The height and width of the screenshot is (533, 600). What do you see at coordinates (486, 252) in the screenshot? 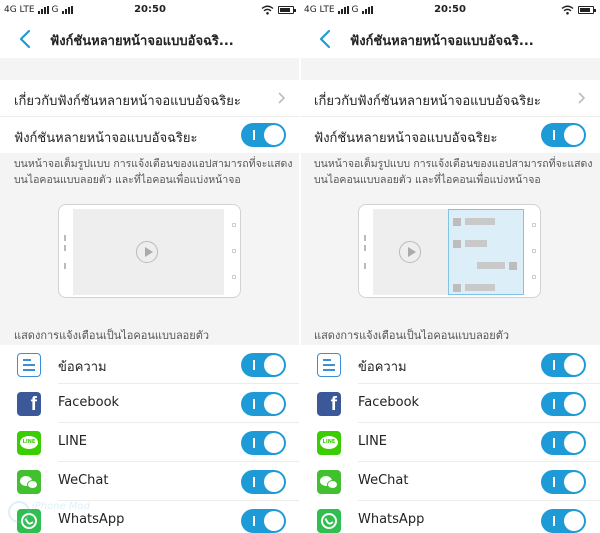
I see `floating-window-preview` at bounding box center [486, 252].